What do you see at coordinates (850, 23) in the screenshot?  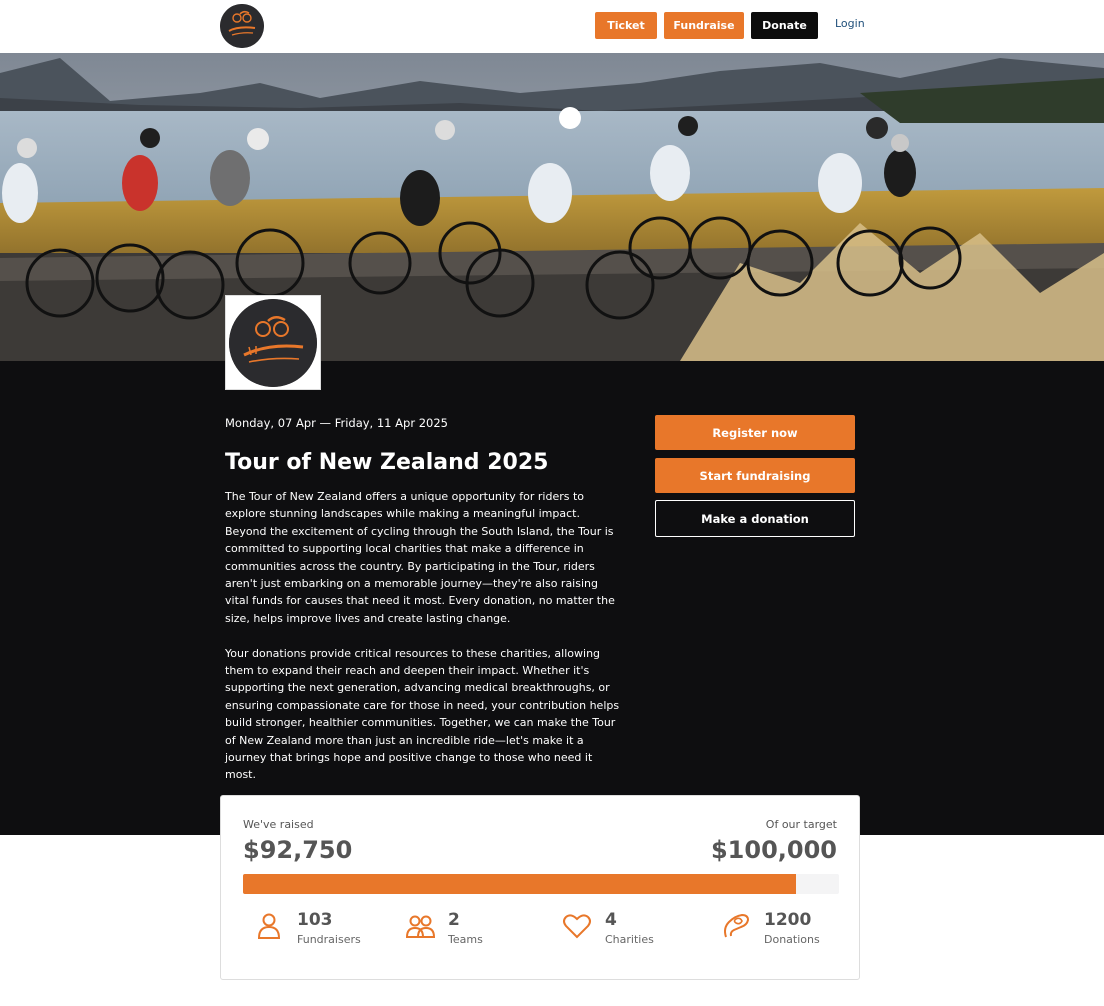 I see `login-link: Login` at bounding box center [850, 23].